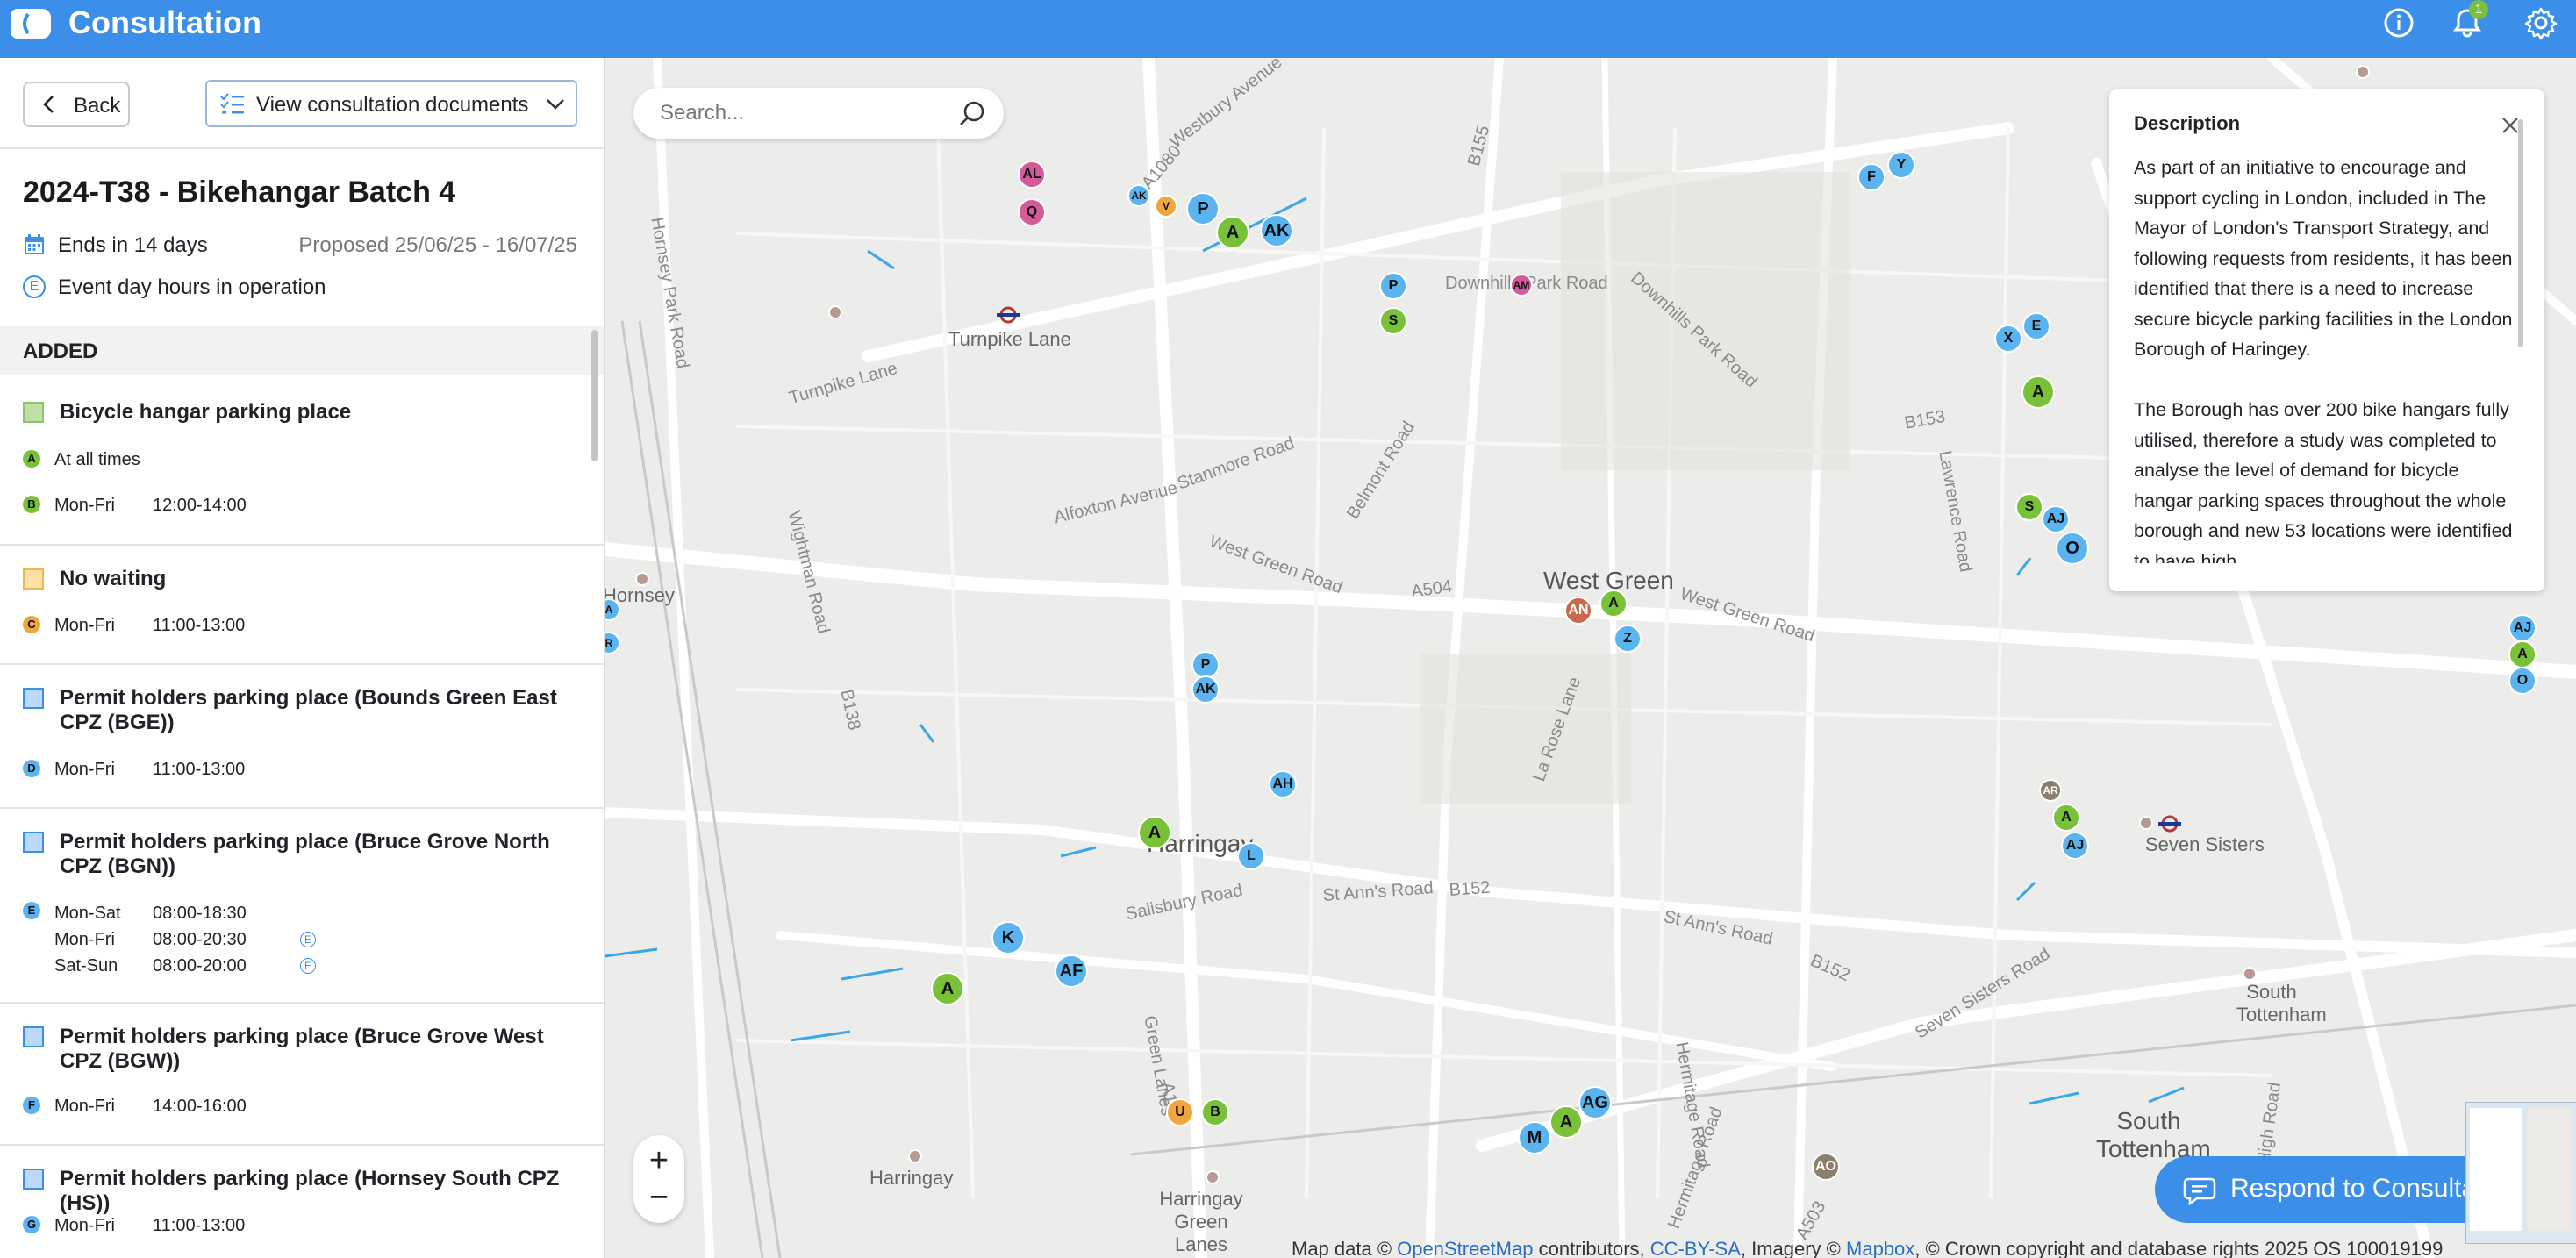 The width and height of the screenshot is (2576, 1258). What do you see at coordinates (594, 396) in the screenshot?
I see `sidebar-scrollbar` at bounding box center [594, 396].